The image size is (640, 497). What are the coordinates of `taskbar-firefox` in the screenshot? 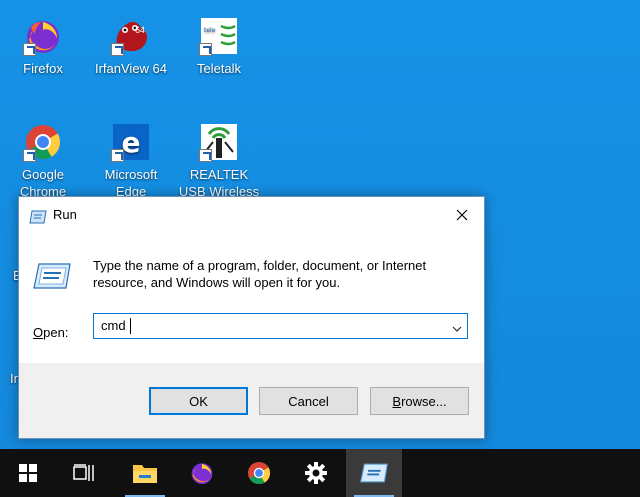 It's located at (202, 473).